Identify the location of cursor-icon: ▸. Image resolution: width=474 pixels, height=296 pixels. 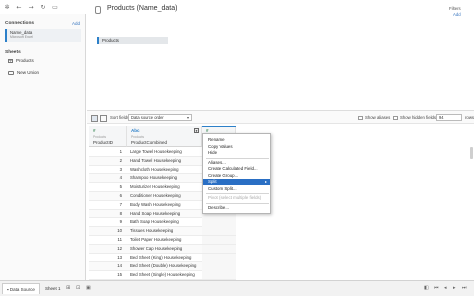
(265, 181).